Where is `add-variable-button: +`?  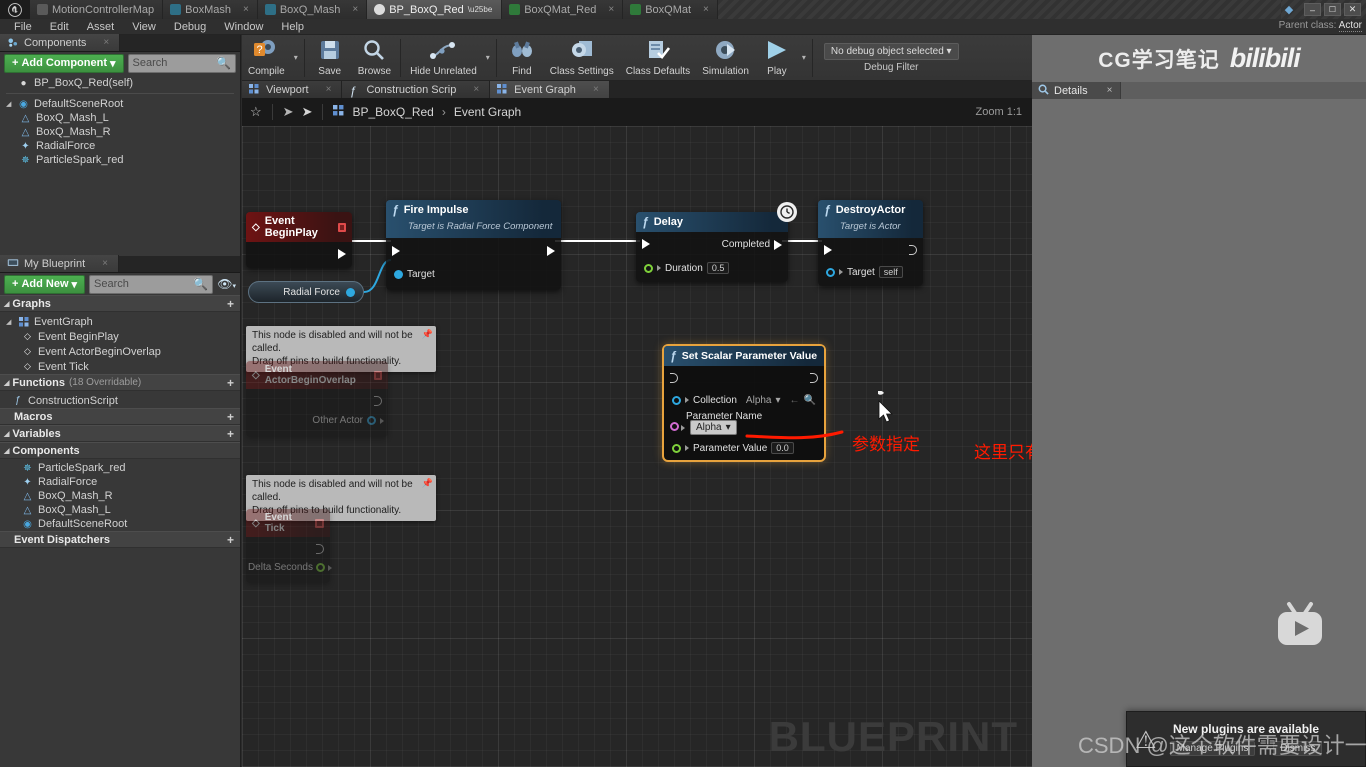
add-variable-button: + is located at coordinates (230, 434).